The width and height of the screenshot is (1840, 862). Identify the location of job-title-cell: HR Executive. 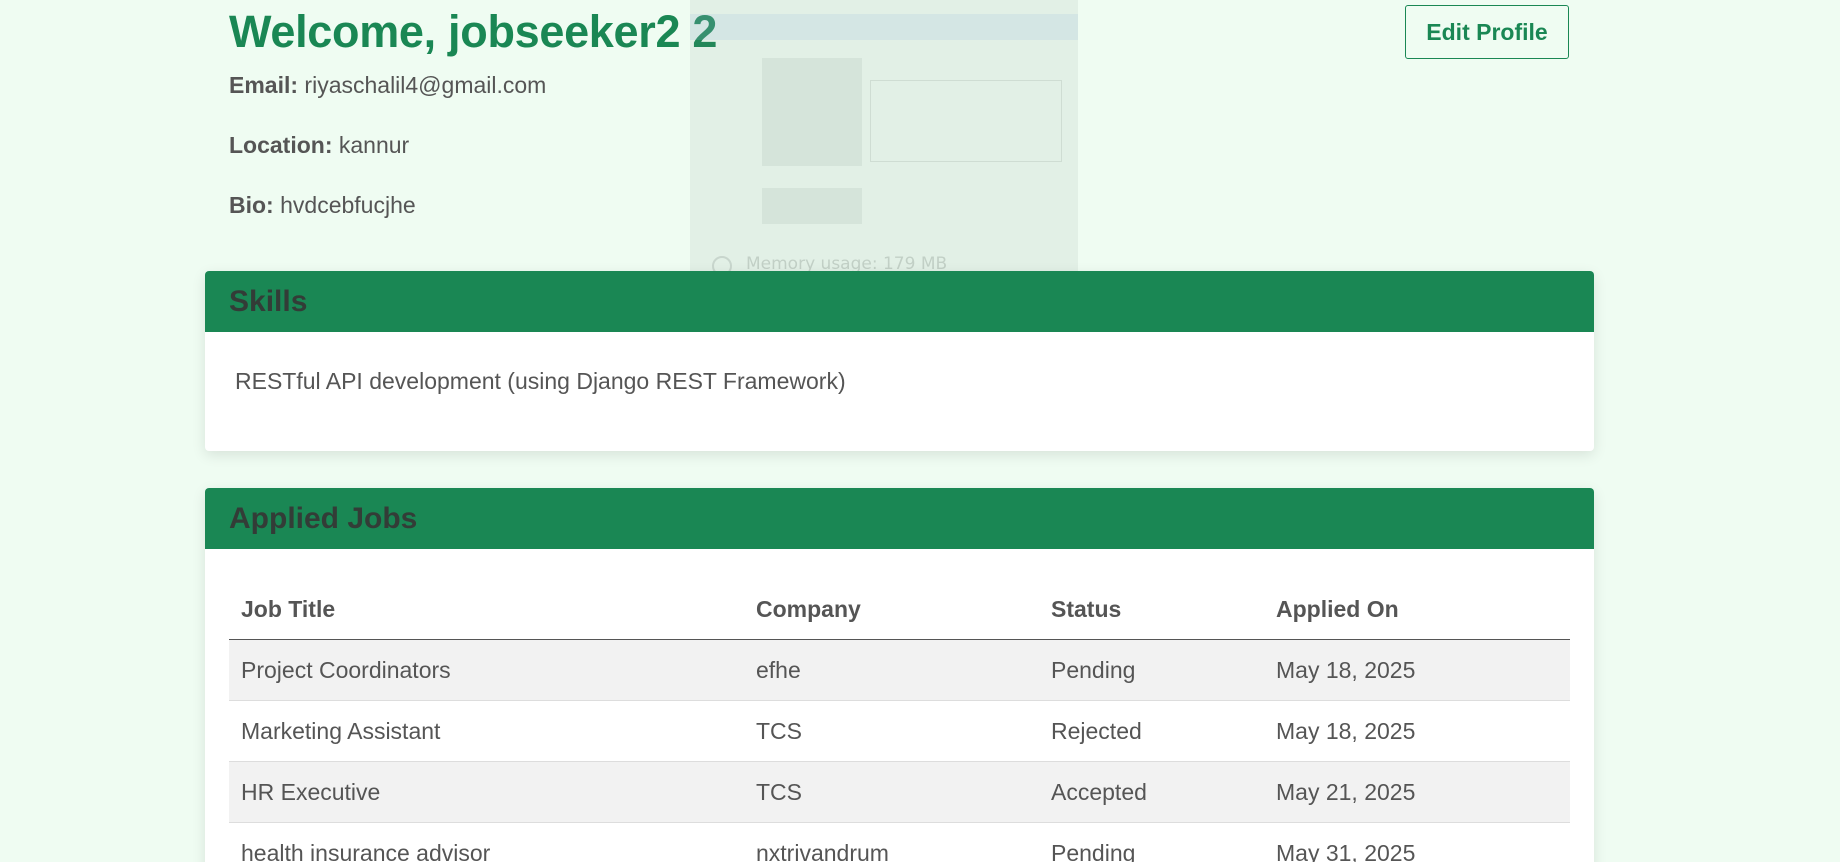
(486, 792).